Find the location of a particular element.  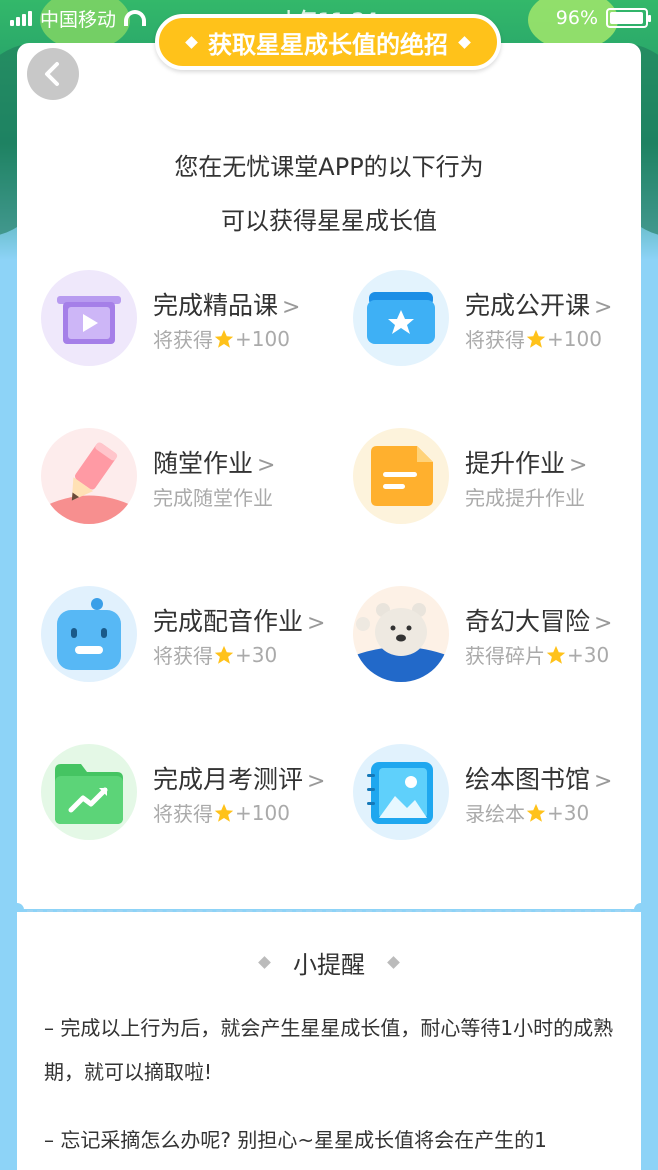

carrier-label: 中国移动 is located at coordinates (78, 19).